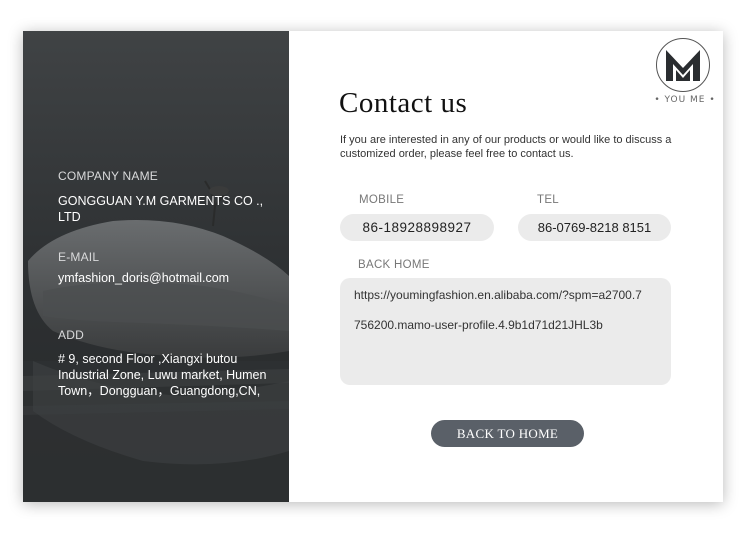 Image resolution: width=750 pixels, height=540 pixels. Describe the element at coordinates (507, 433) in the screenshot. I see `back-to-home-button: BACK TO HOME` at that location.